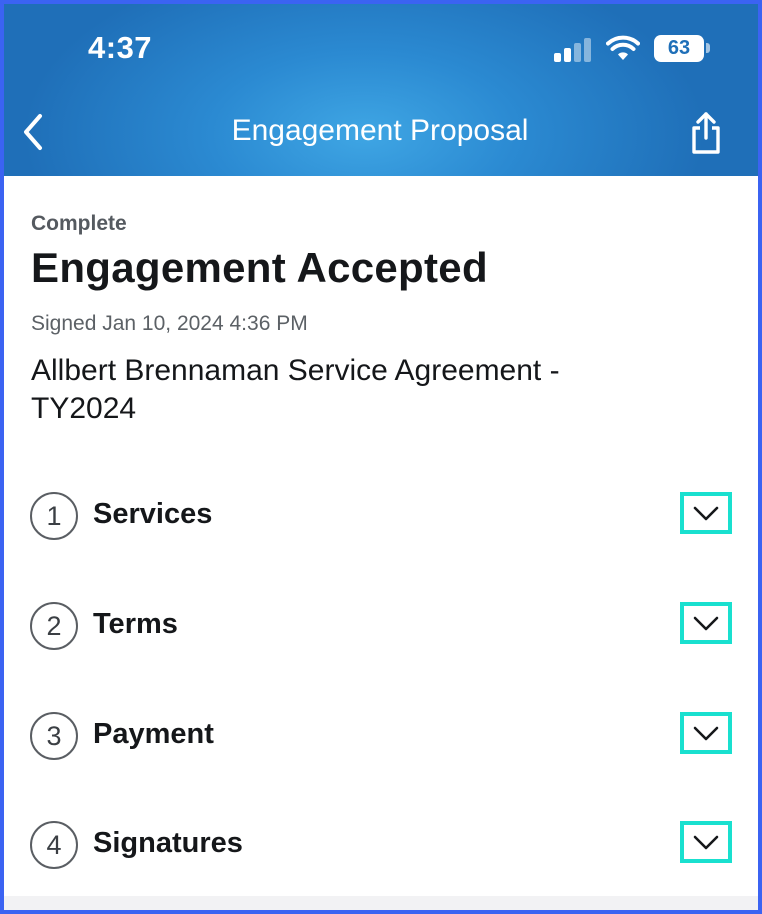 This screenshot has width=762, height=914. What do you see at coordinates (153, 514) in the screenshot?
I see `section-label: Services` at bounding box center [153, 514].